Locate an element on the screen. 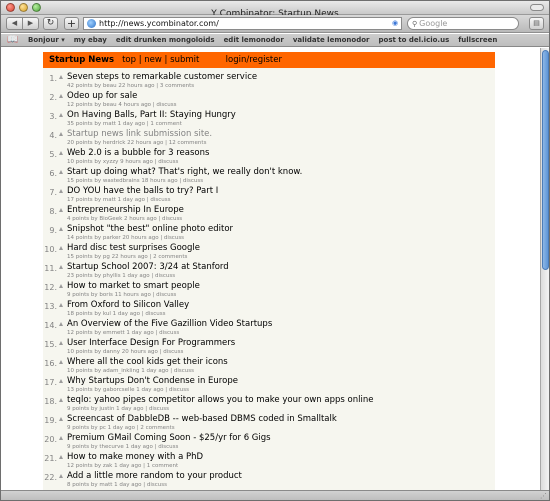  story-subtext: 12 points by emmett 1 day ago | discuss is located at coordinates (123, 333).